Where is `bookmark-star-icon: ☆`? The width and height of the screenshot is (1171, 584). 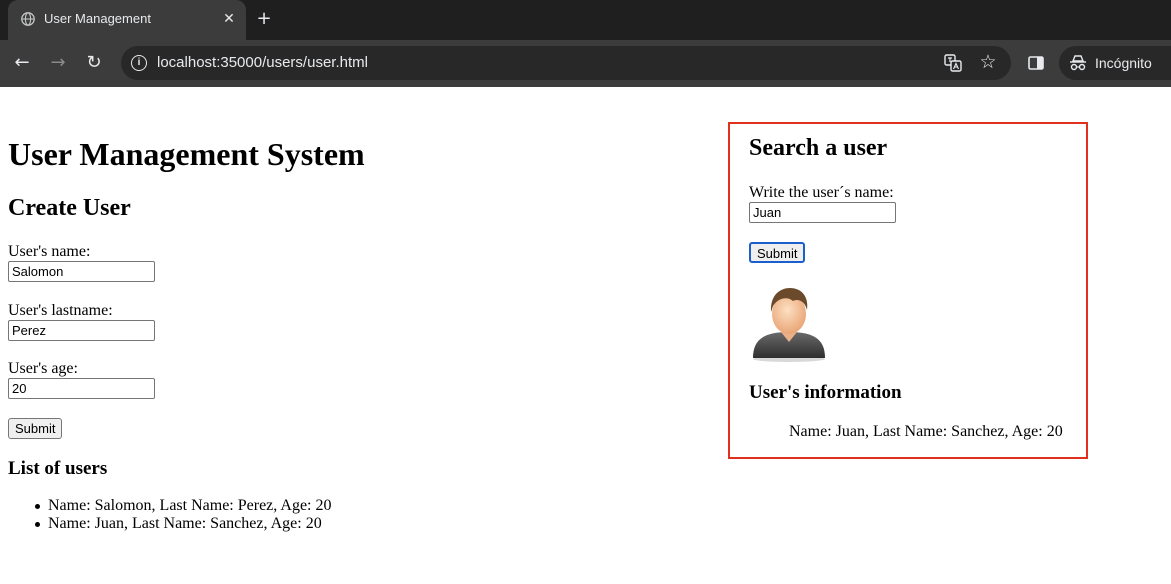 bookmark-star-icon: ☆ is located at coordinates (988, 62).